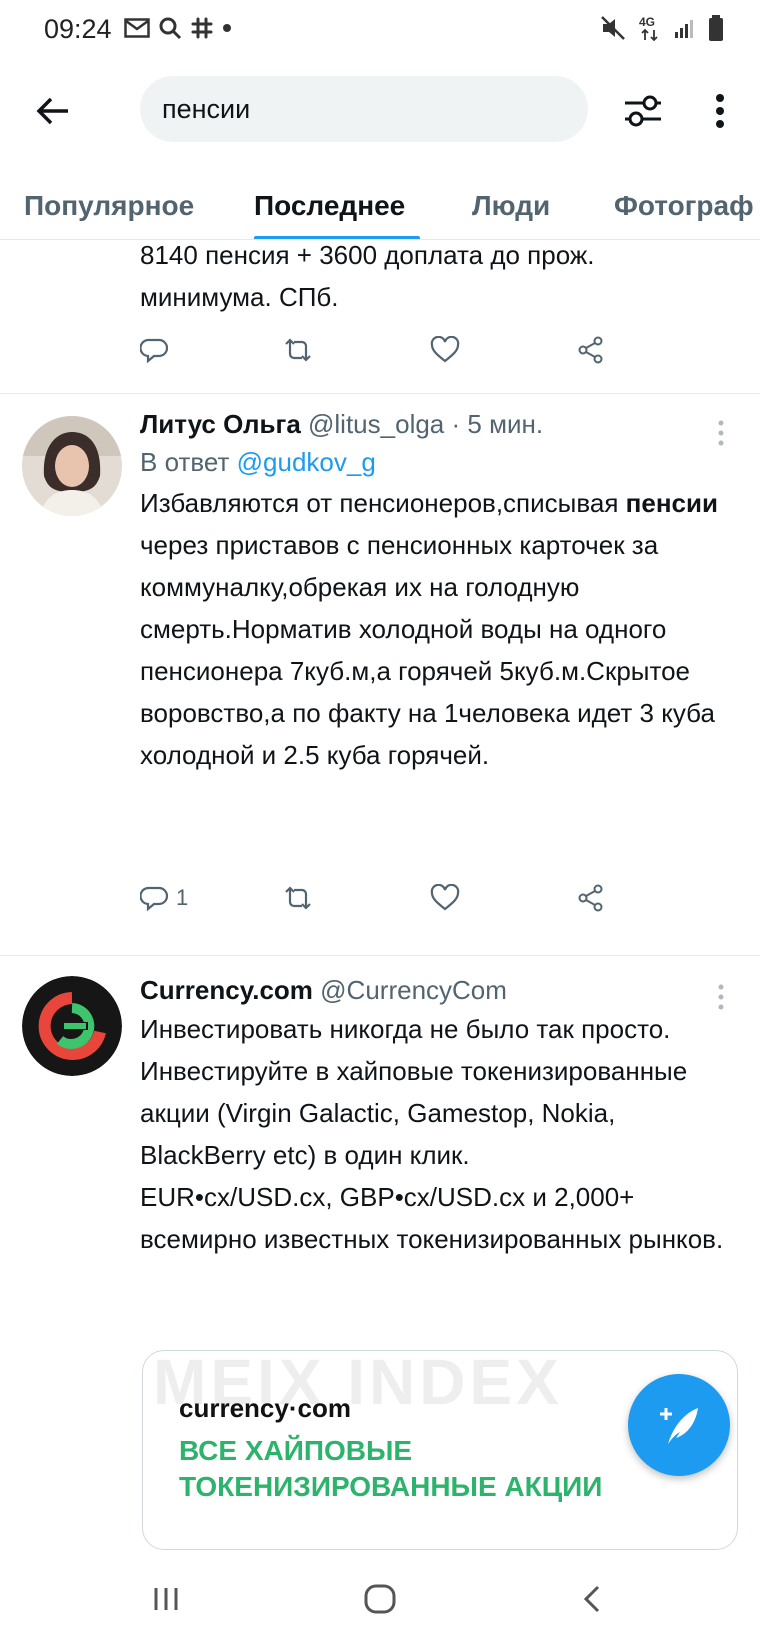  What do you see at coordinates (364, 109) in the screenshot?
I see `search-input: пенсии` at bounding box center [364, 109].